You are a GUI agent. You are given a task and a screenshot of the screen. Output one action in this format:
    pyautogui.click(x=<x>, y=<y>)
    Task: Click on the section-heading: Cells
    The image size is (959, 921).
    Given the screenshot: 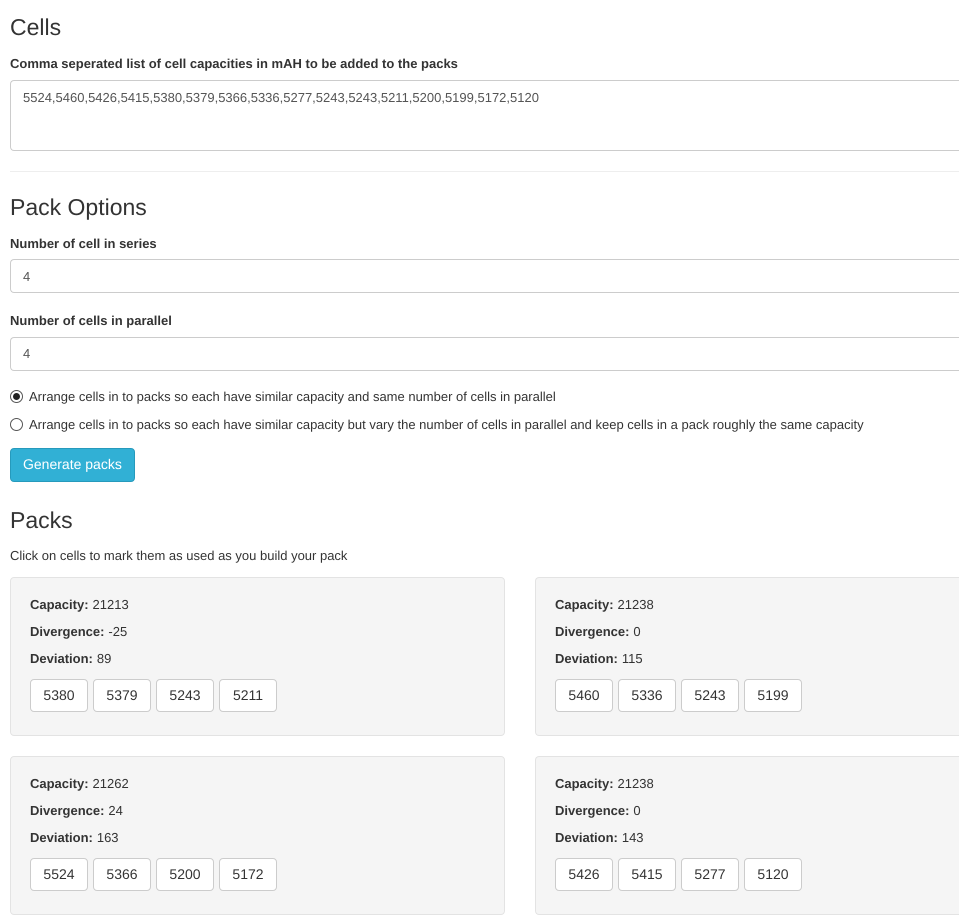 What is the action you would take?
    pyautogui.click(x=36, y=26)
    